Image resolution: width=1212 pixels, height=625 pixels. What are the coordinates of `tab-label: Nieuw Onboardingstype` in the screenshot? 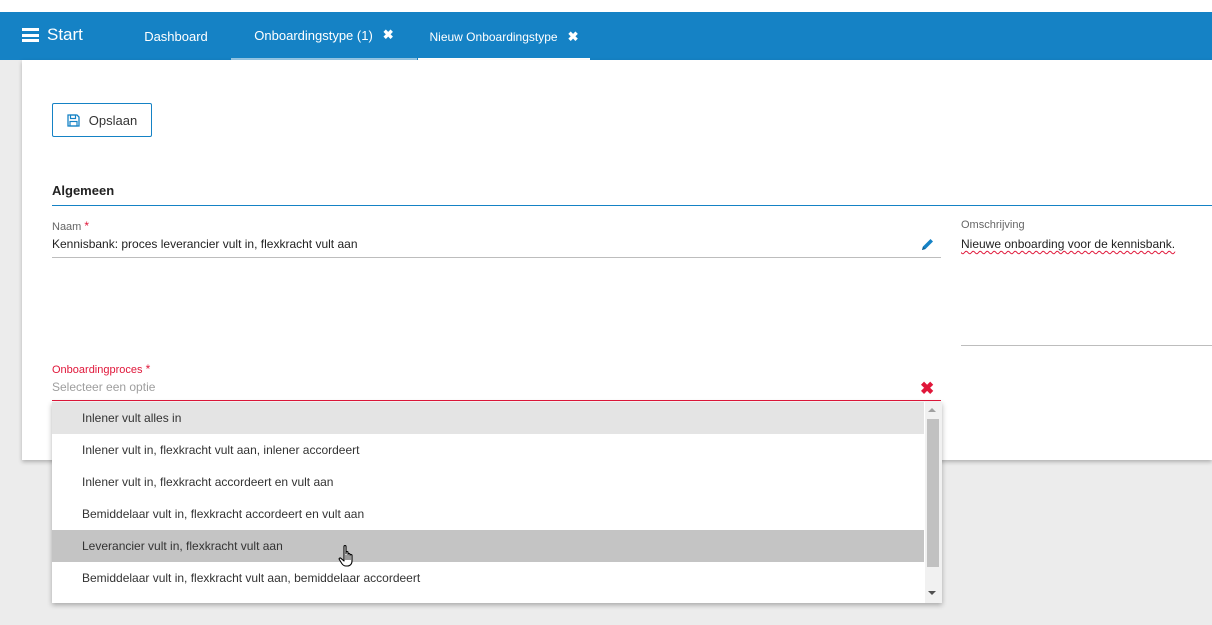 It's located at (493, 37).